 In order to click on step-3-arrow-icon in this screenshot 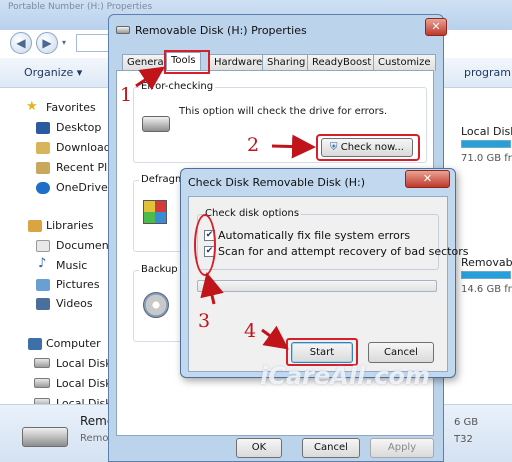, I will do `click(212, 288)`.